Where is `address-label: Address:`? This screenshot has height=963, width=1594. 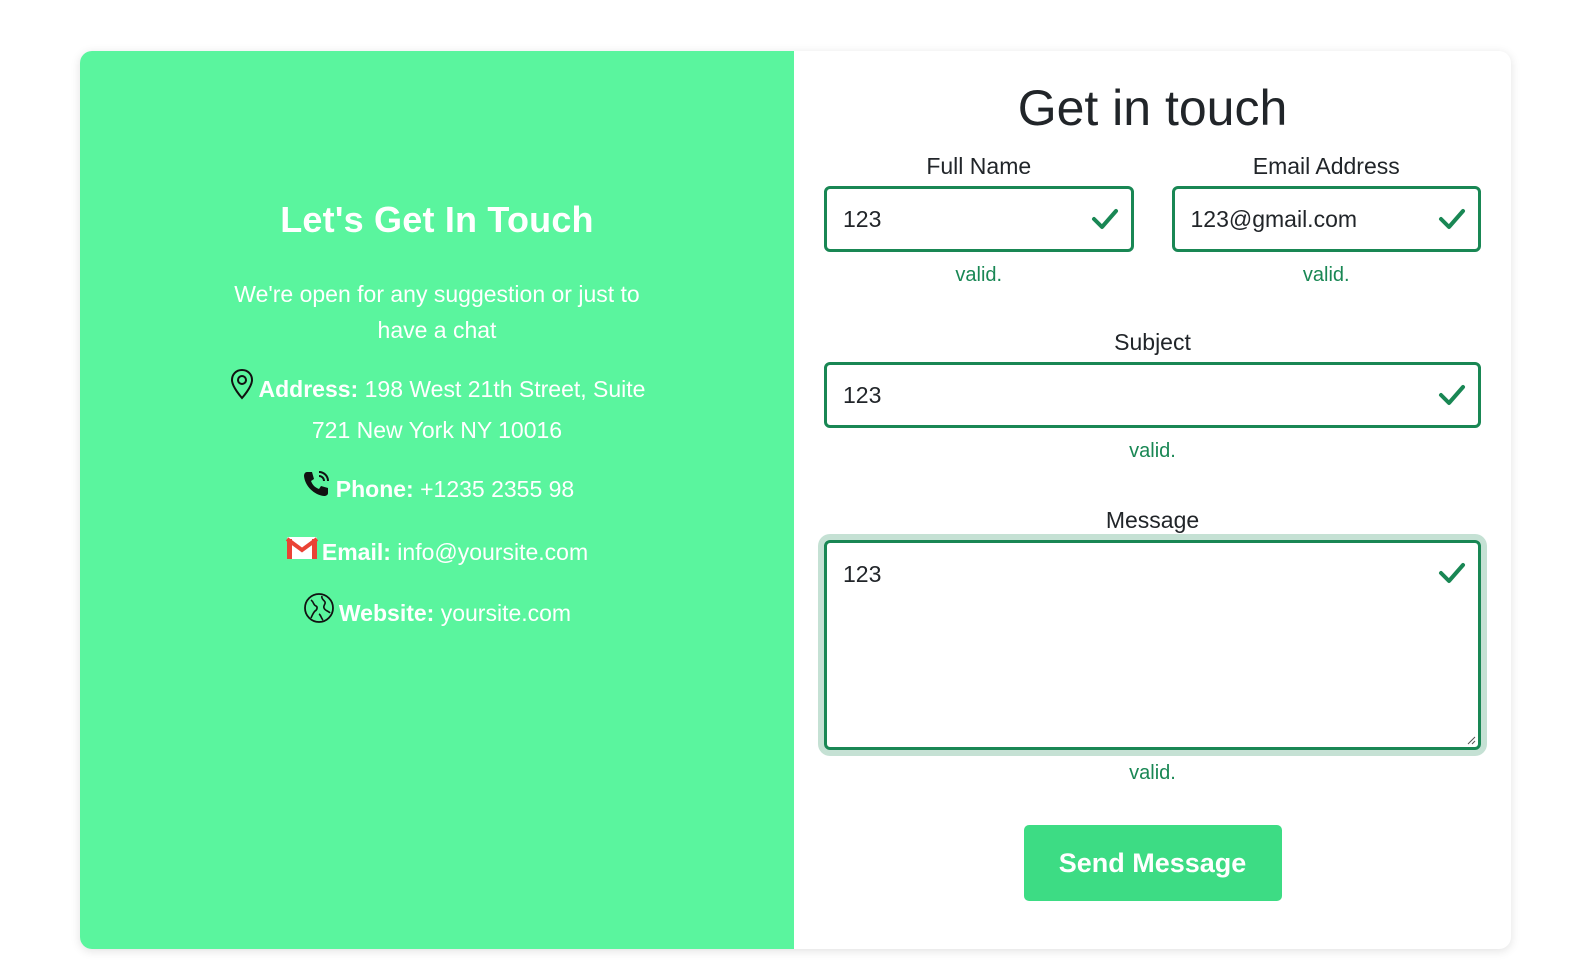
address-label: Address: is located at coordinates (308, 389).